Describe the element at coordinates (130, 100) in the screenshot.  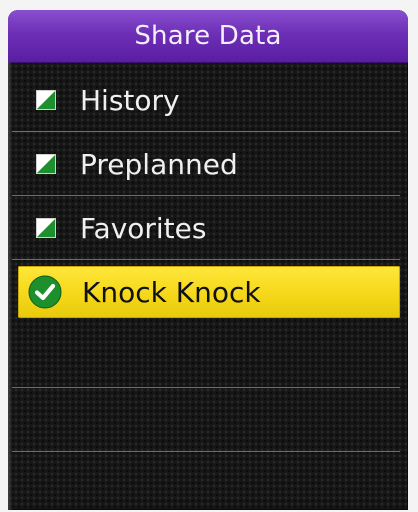
I see `list-item-label: History` at that location.